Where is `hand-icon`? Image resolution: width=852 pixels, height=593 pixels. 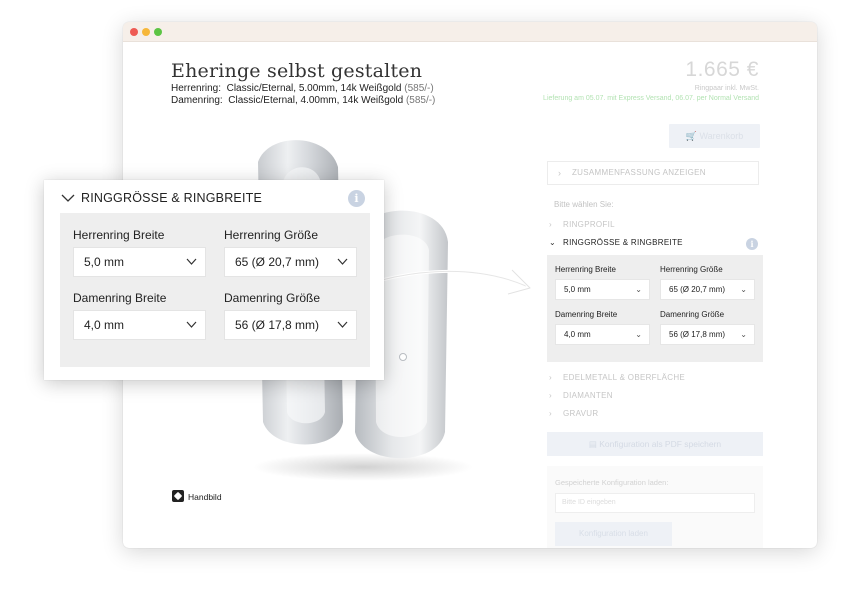
hand-icon is located at coordinates (178, 496).